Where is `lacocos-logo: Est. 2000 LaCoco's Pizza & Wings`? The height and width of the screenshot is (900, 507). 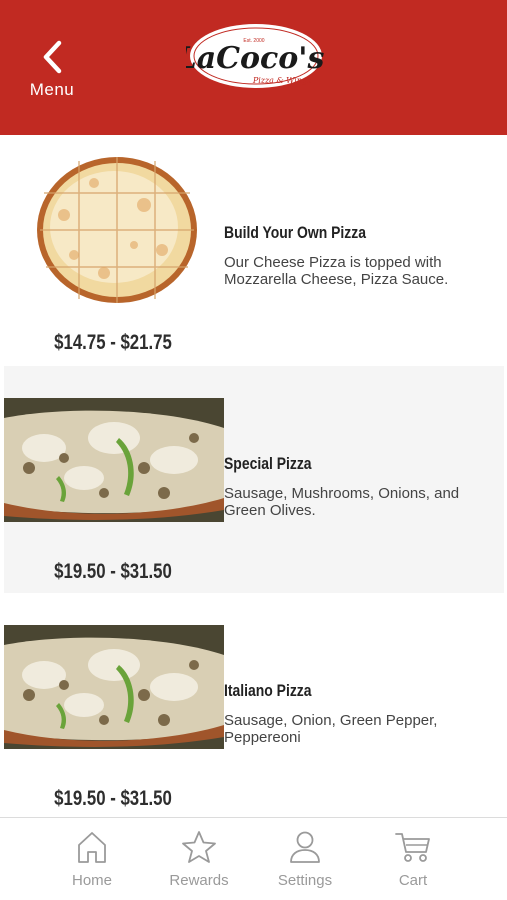
lacocos-logo: Est. 2000 LaCoco's Pizza & Wings is located at coordinates (255, 56).